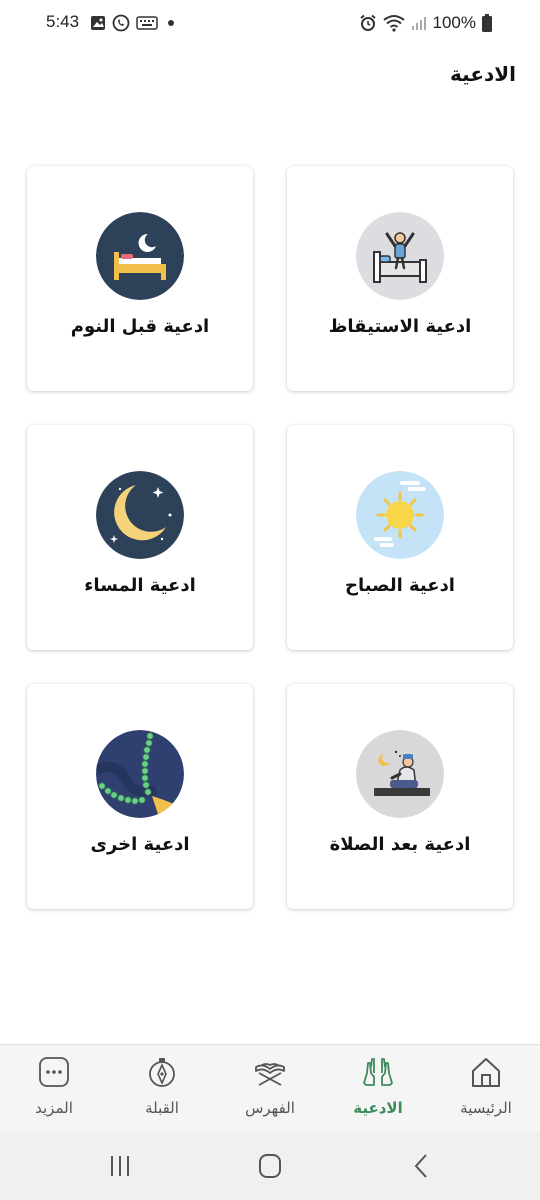 This screenshot has height=1200, width=540. I want to click on system-navigation-bar, so click(270, 1166).